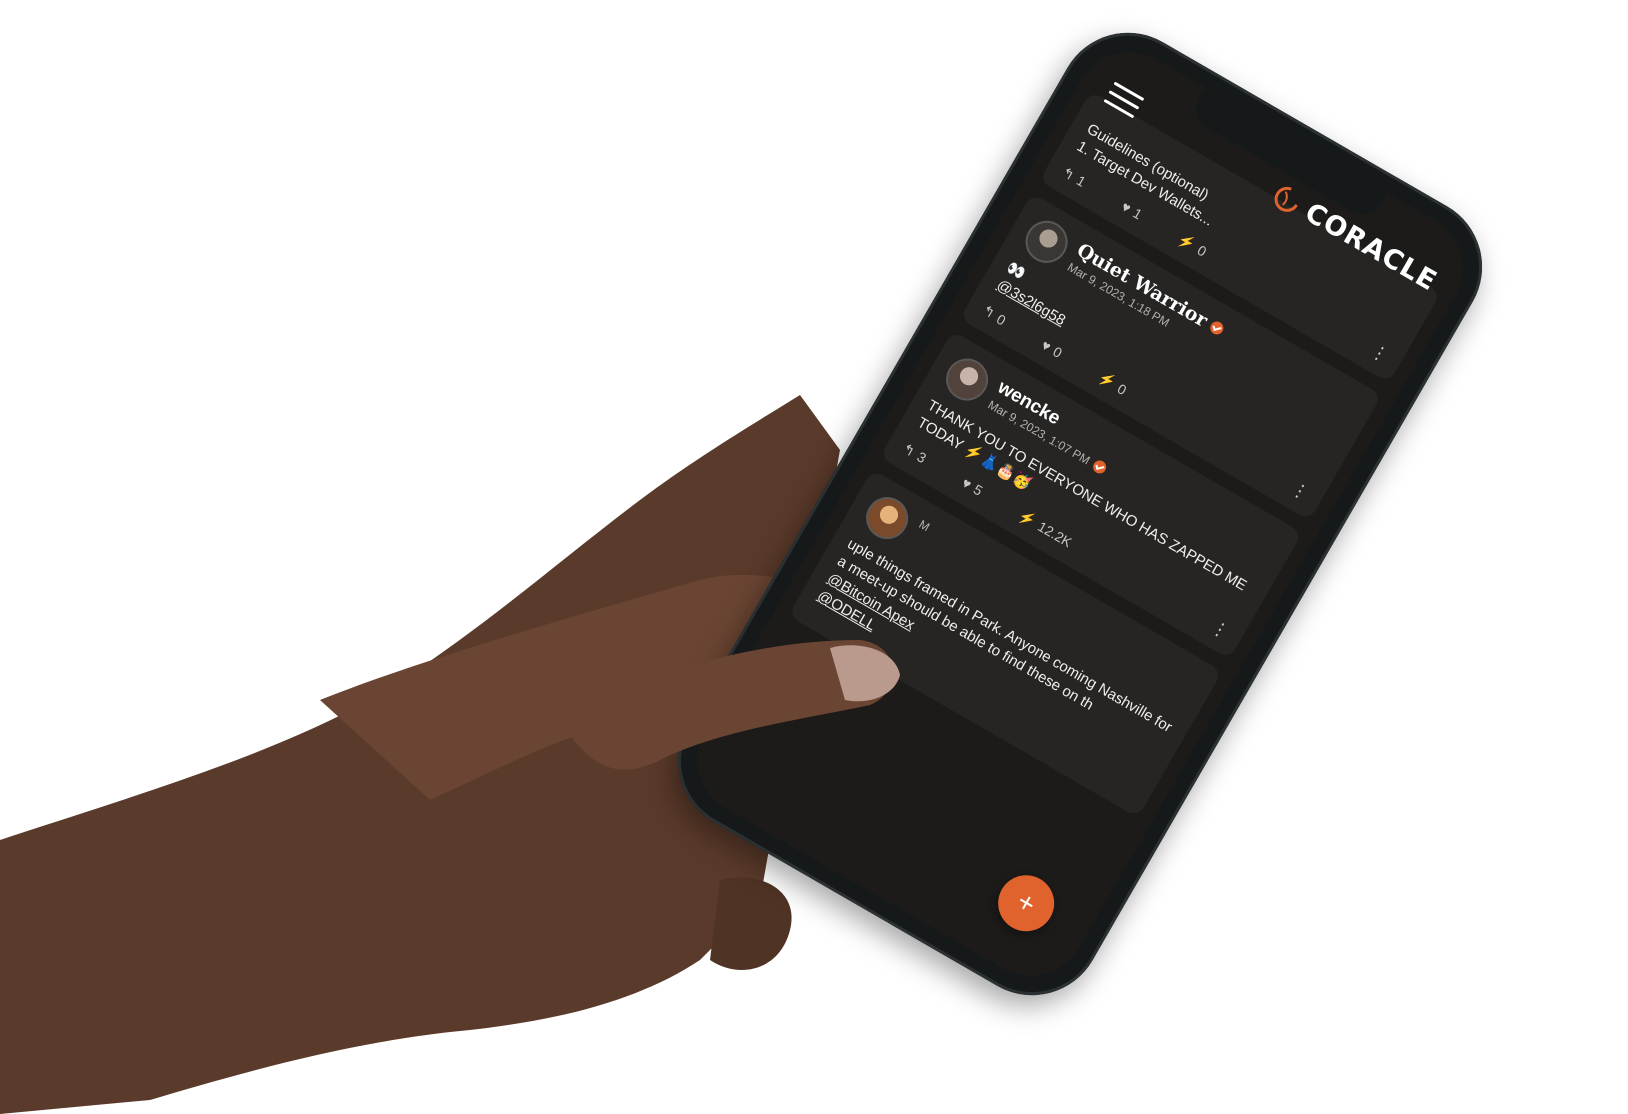  I want to click on author-info: M, so click(925, 524).